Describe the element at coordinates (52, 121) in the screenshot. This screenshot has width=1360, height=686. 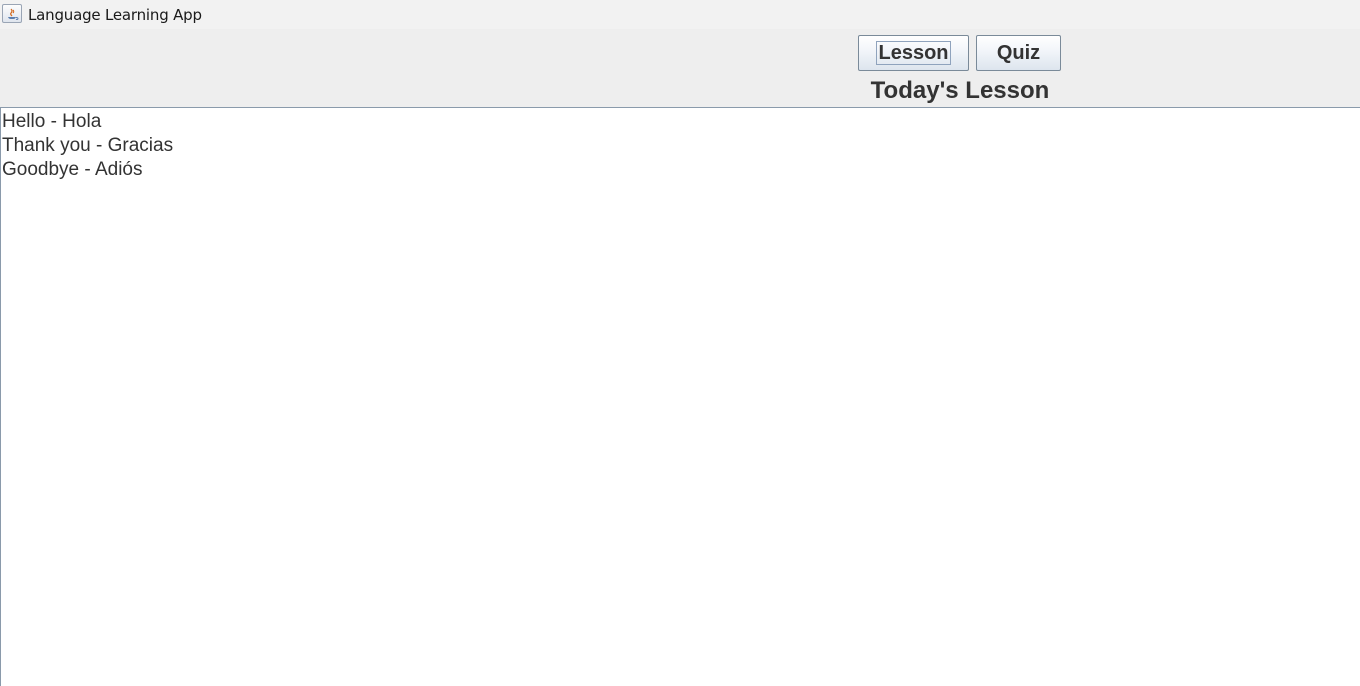
I see `lesson-line: Hello - Hola` at that location.